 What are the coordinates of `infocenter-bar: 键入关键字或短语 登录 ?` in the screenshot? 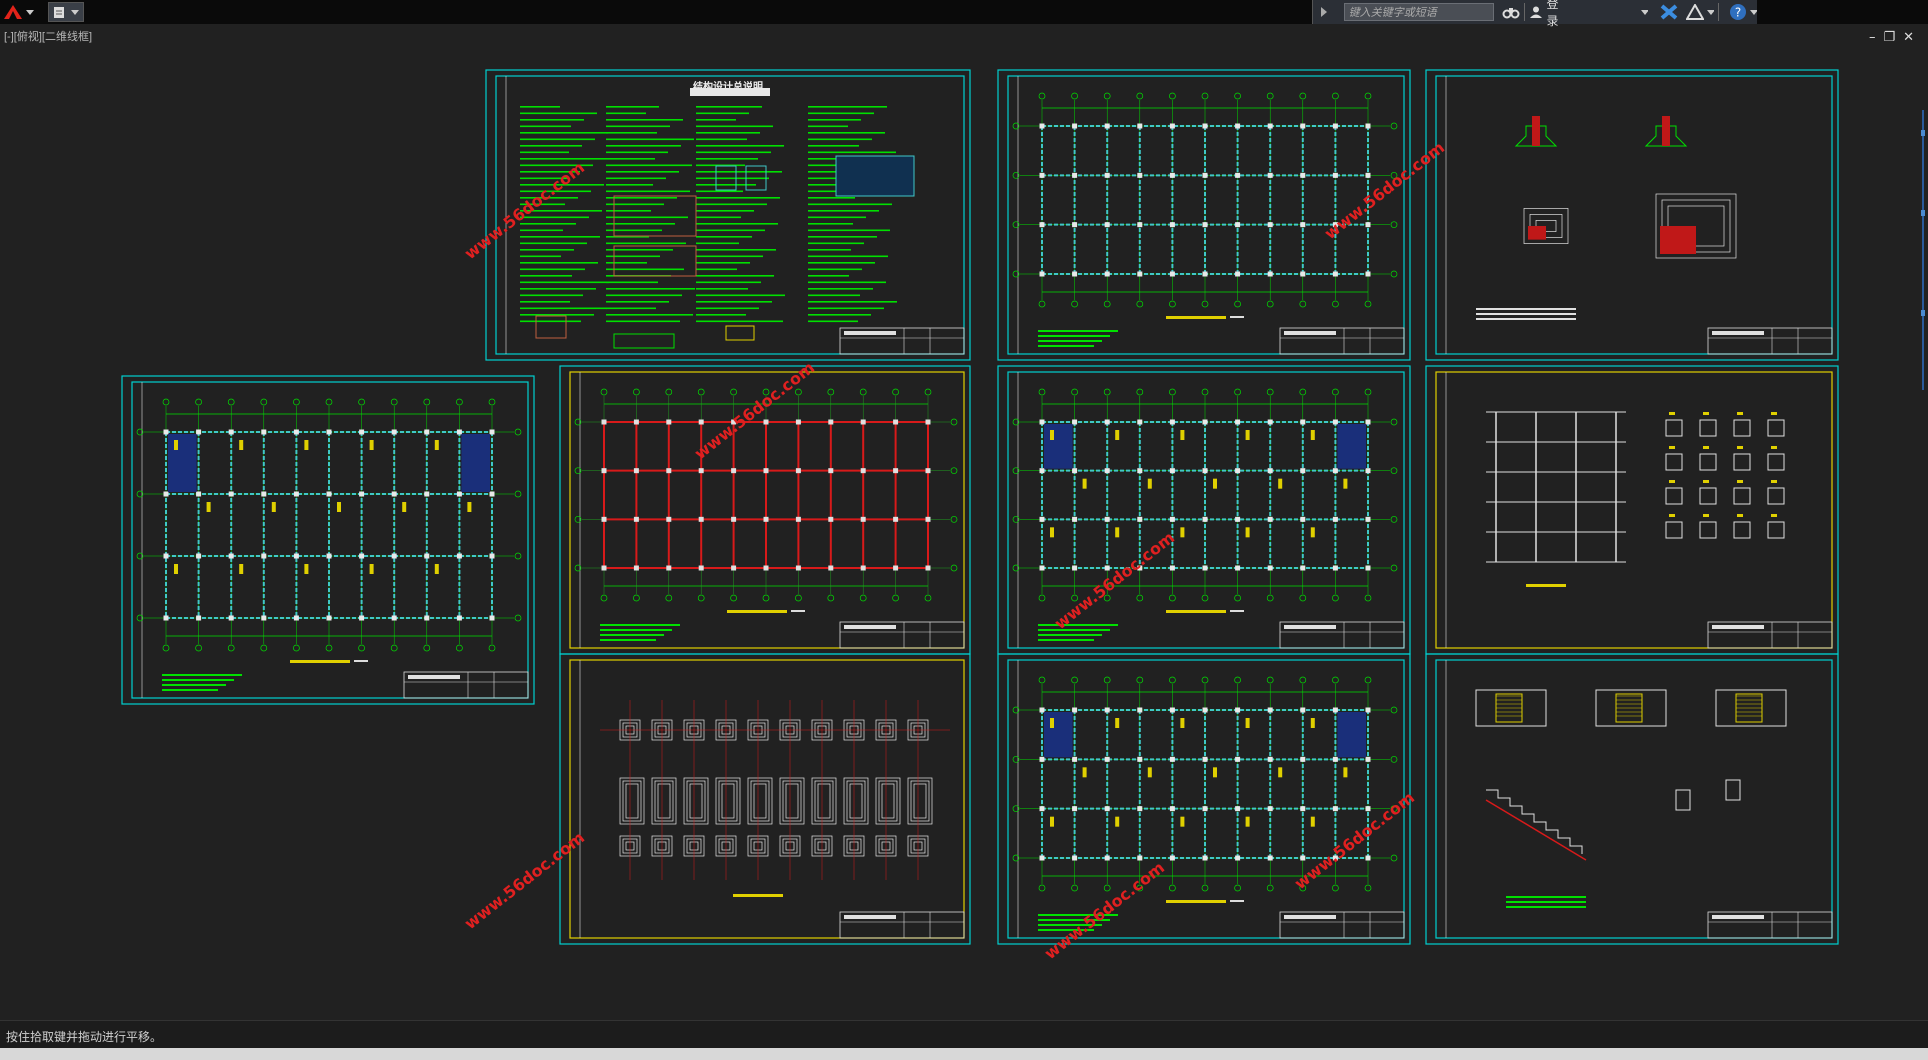 It's located at (1535, 14).